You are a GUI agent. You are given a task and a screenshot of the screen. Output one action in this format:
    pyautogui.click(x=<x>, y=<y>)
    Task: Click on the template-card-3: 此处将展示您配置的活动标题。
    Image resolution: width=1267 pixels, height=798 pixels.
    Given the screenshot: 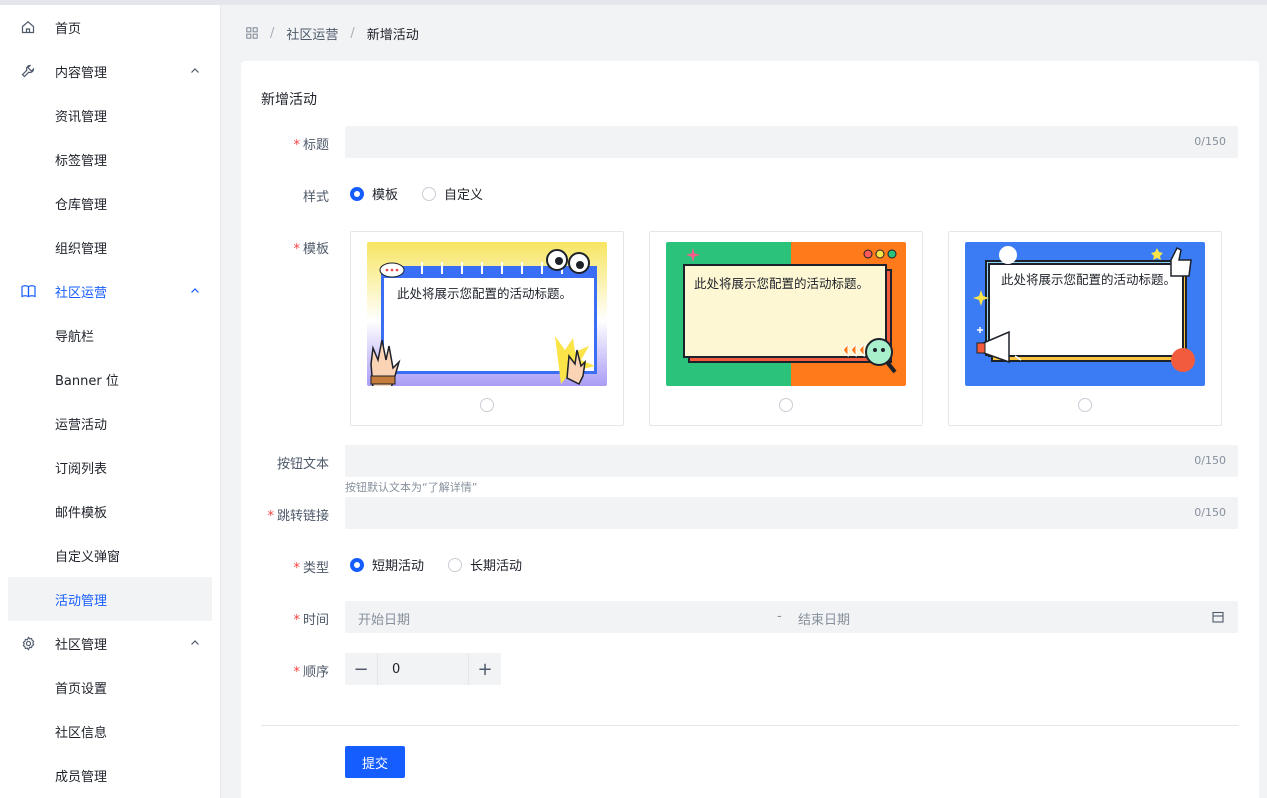 What is the action you would take?
    pyautogui.click(x=1085, y=328)
    